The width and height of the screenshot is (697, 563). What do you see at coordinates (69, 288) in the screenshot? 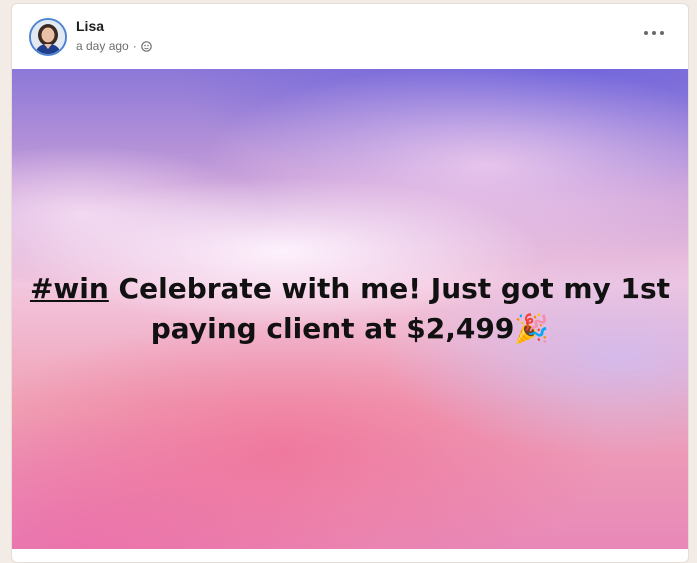
I see `hashtag-link: #win` at bounding box center [69, 288].